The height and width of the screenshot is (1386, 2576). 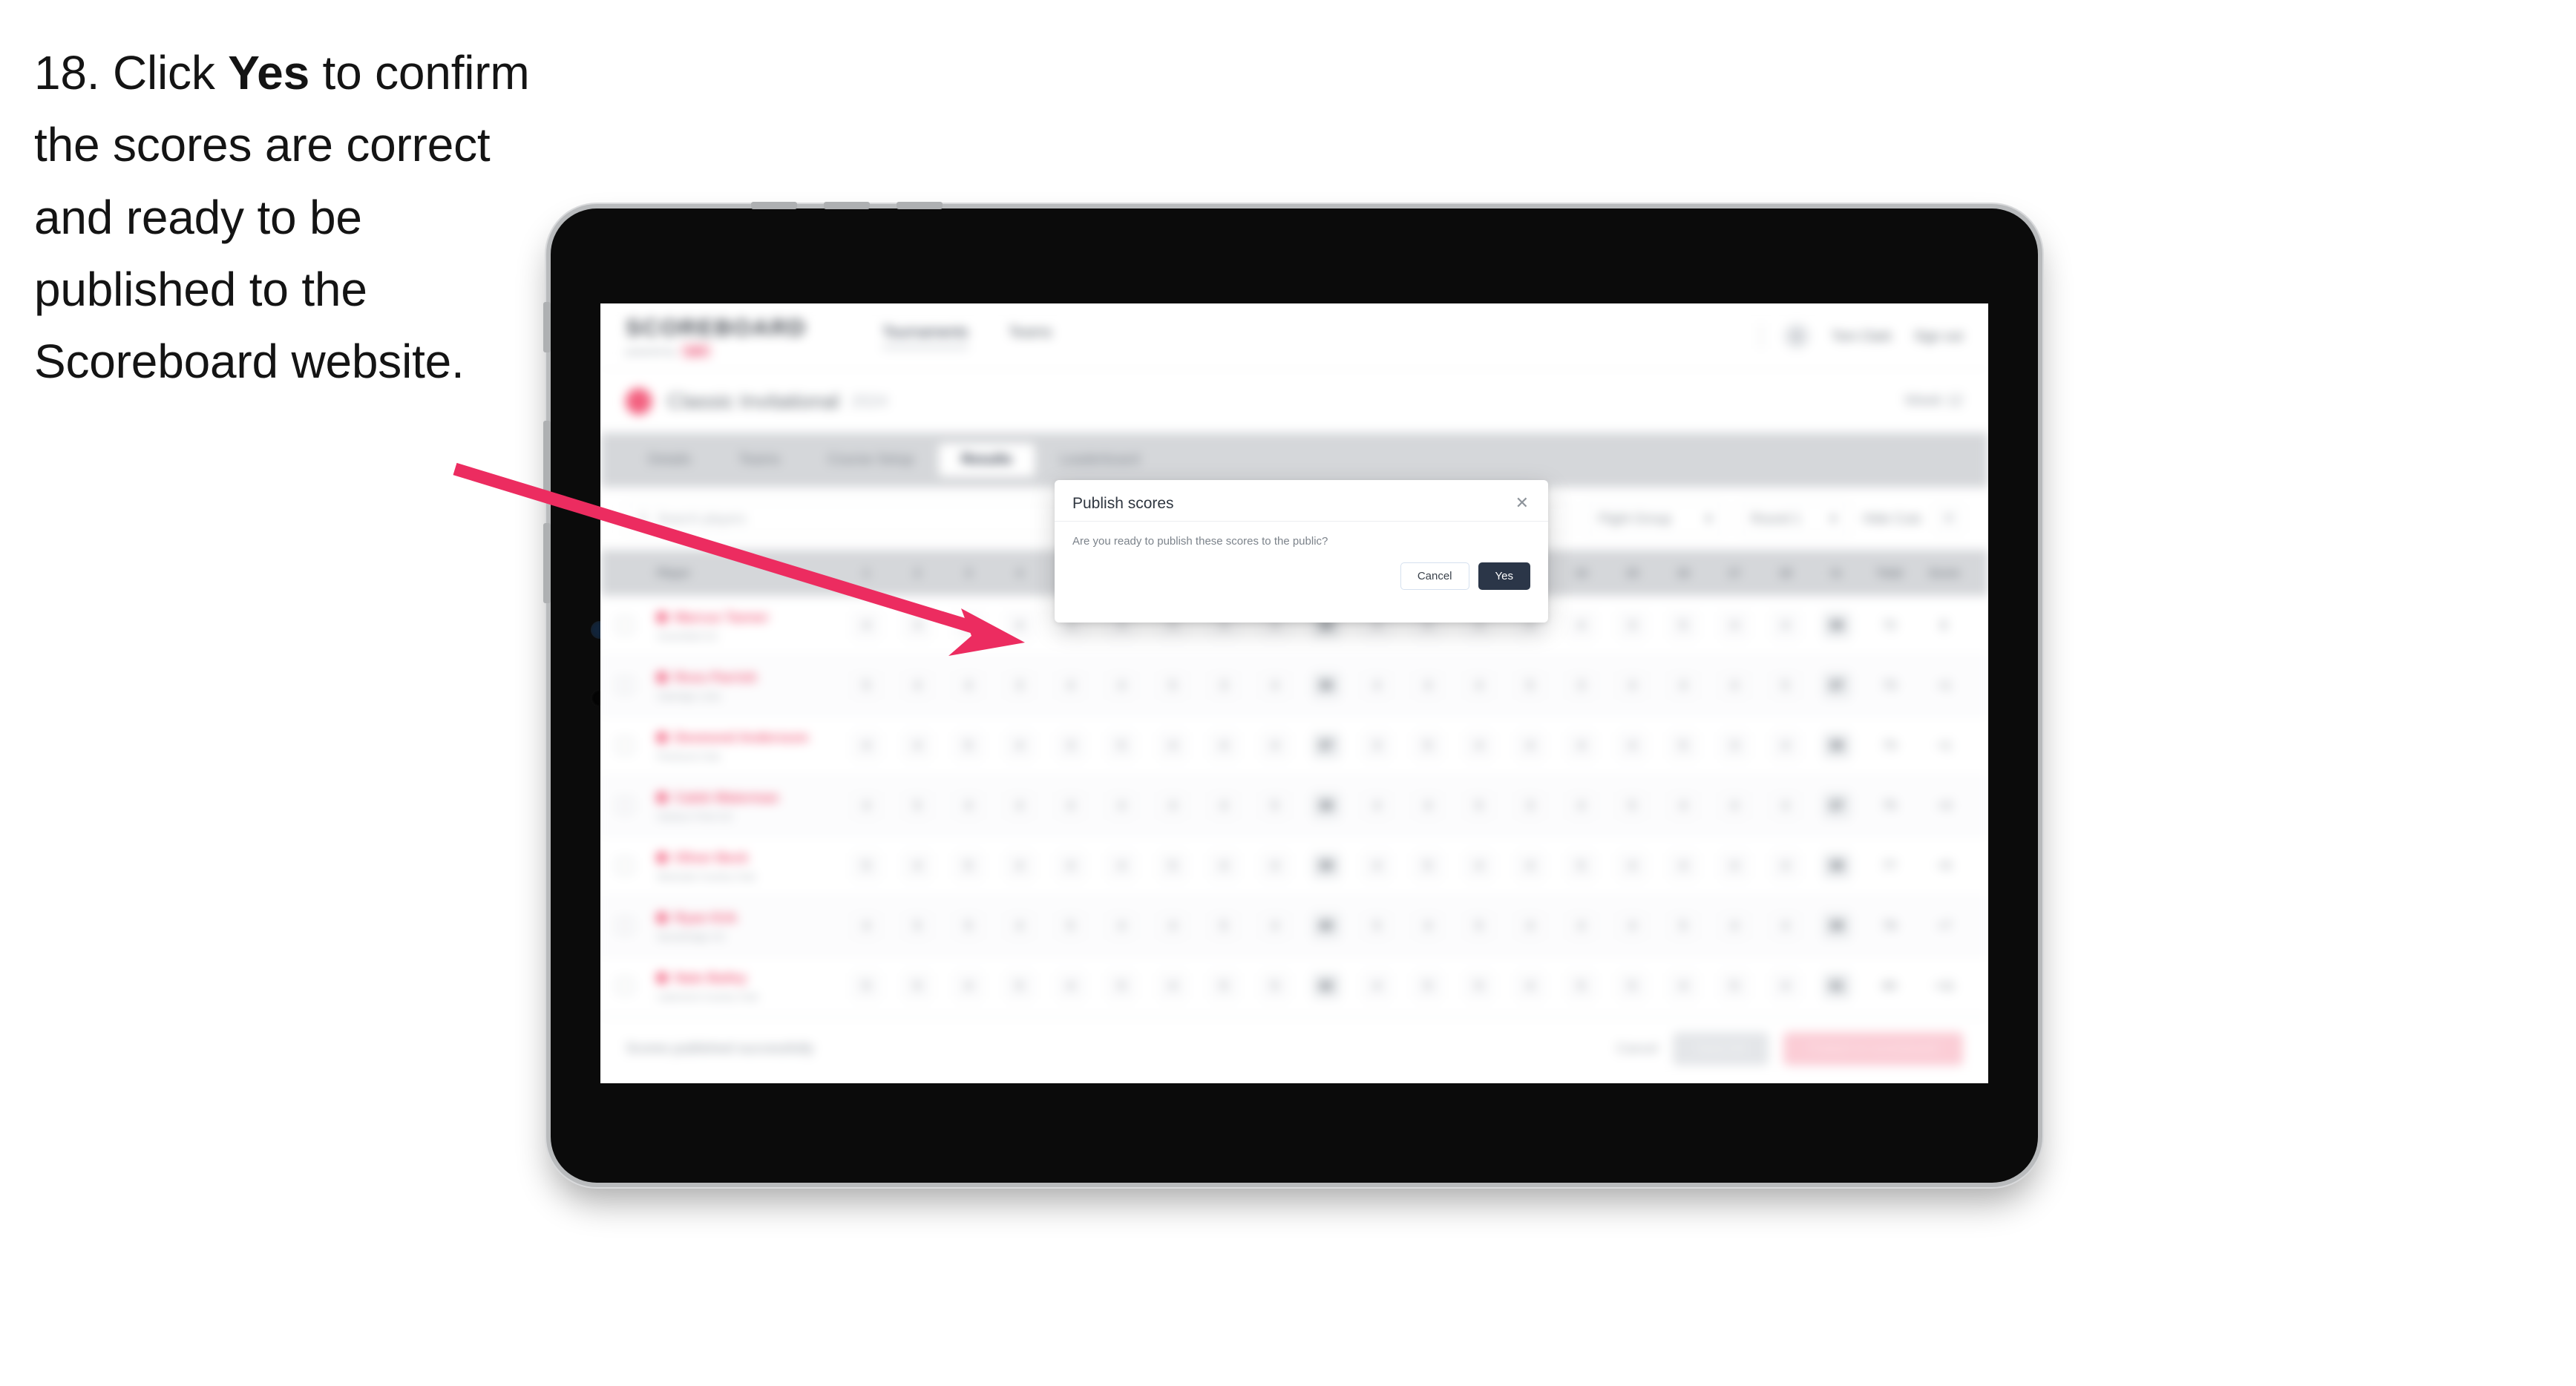 I want to click on tab-teams: Teams, so click(x=759, y=460).